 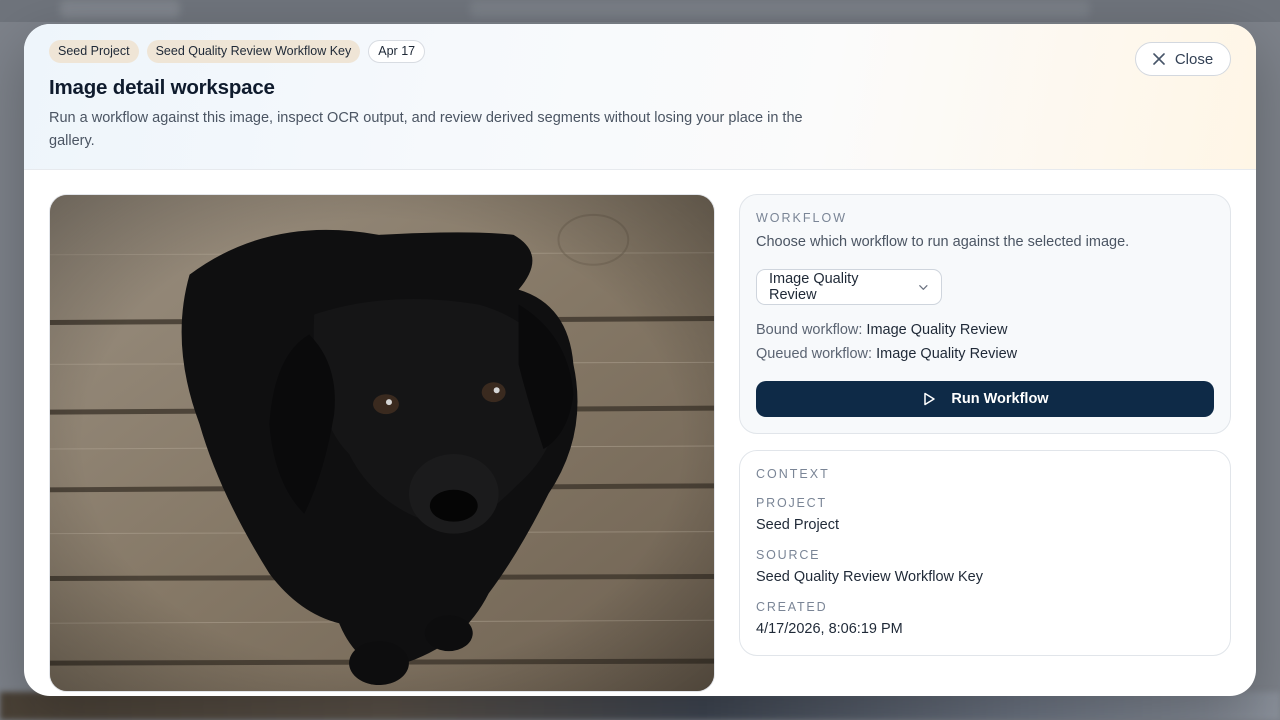 What do you see at coordinates (947, 354) in the screenshot?
I see `queued-workflow-value: Image Quality Review` at bounding box center [947, 354].